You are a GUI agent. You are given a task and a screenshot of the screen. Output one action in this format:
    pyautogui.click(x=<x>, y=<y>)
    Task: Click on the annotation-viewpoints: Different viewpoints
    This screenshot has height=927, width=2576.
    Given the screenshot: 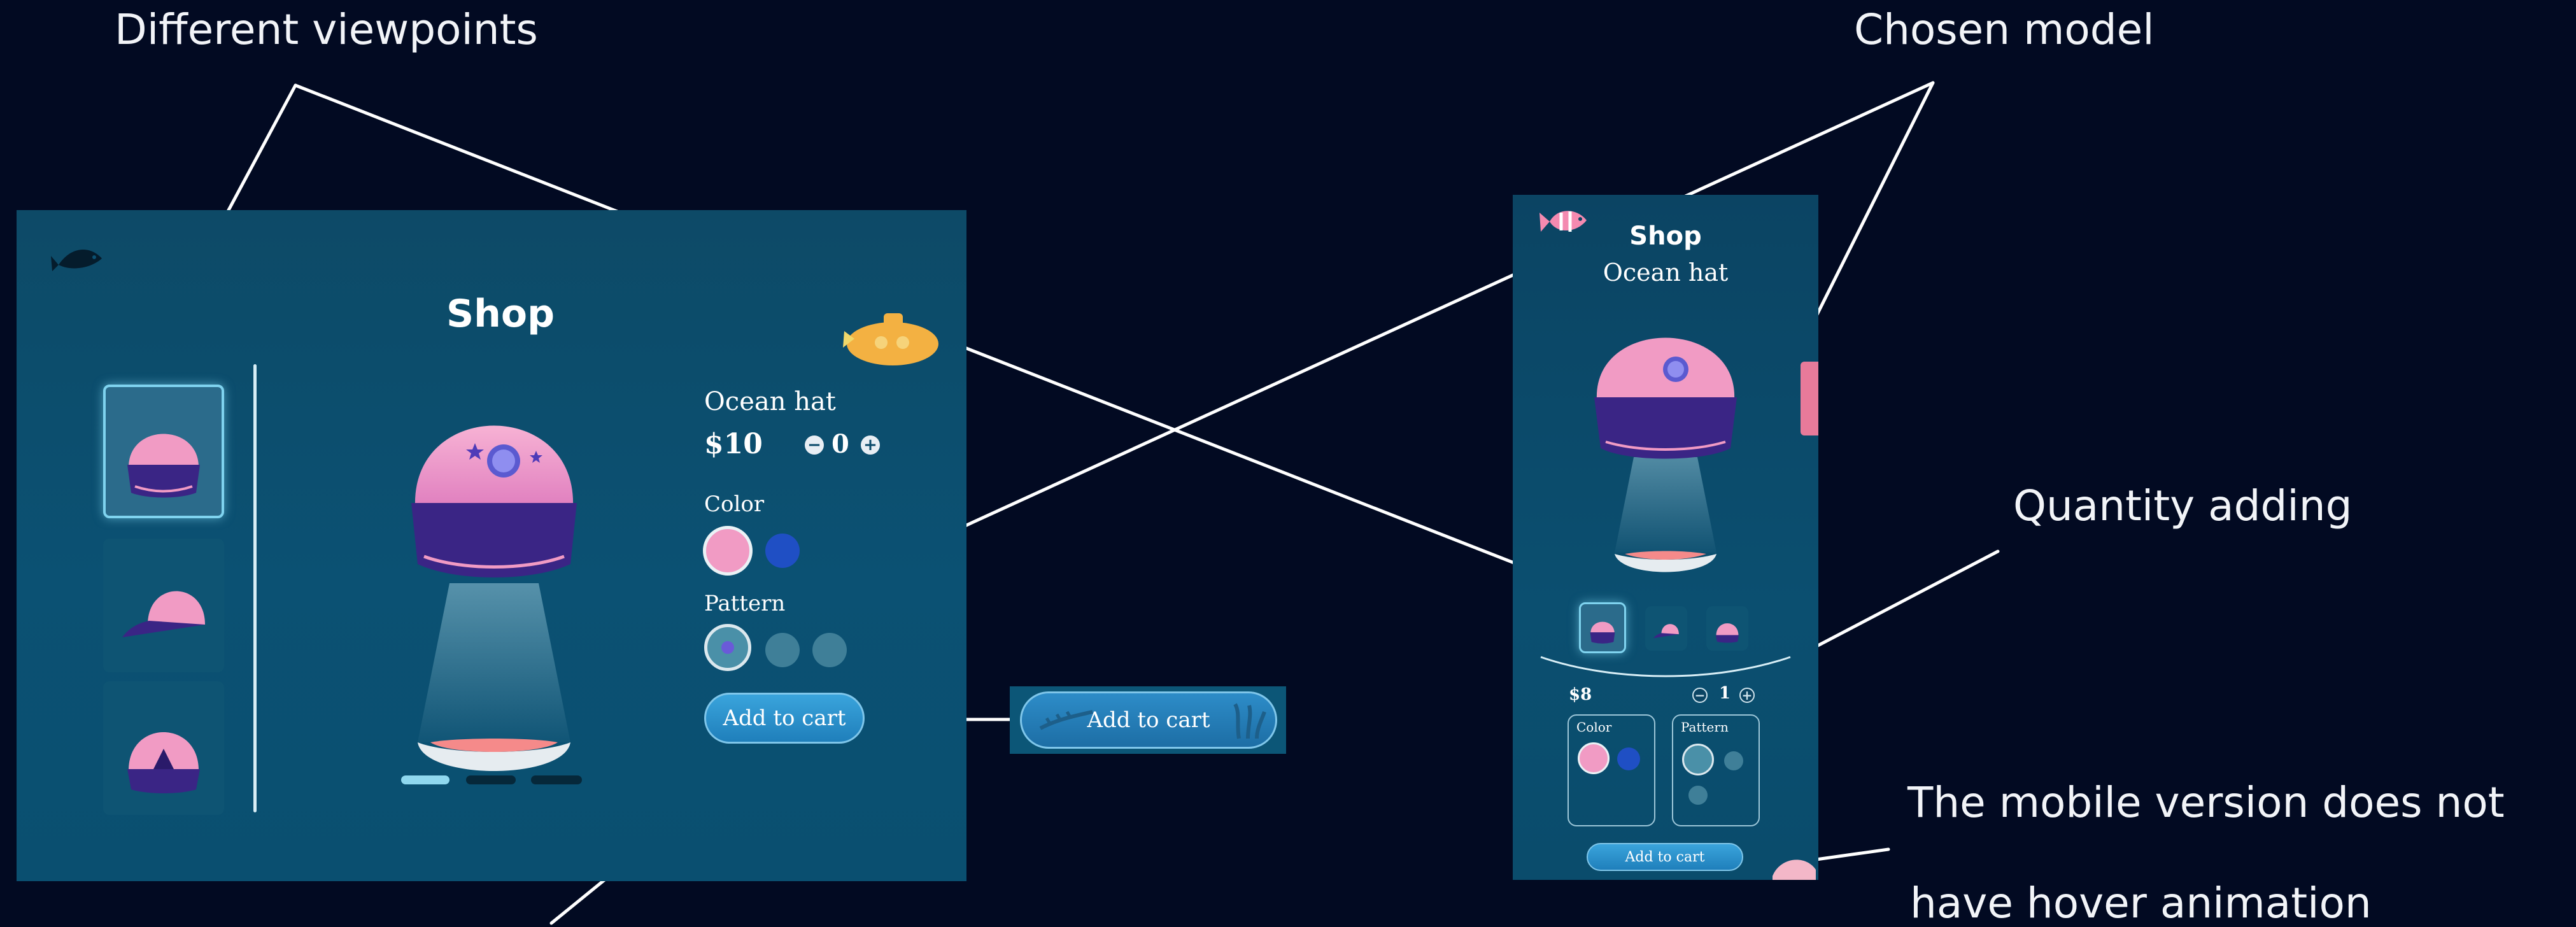 What is the action you would take?
    pyautogui.click(x=326, y=29)
    